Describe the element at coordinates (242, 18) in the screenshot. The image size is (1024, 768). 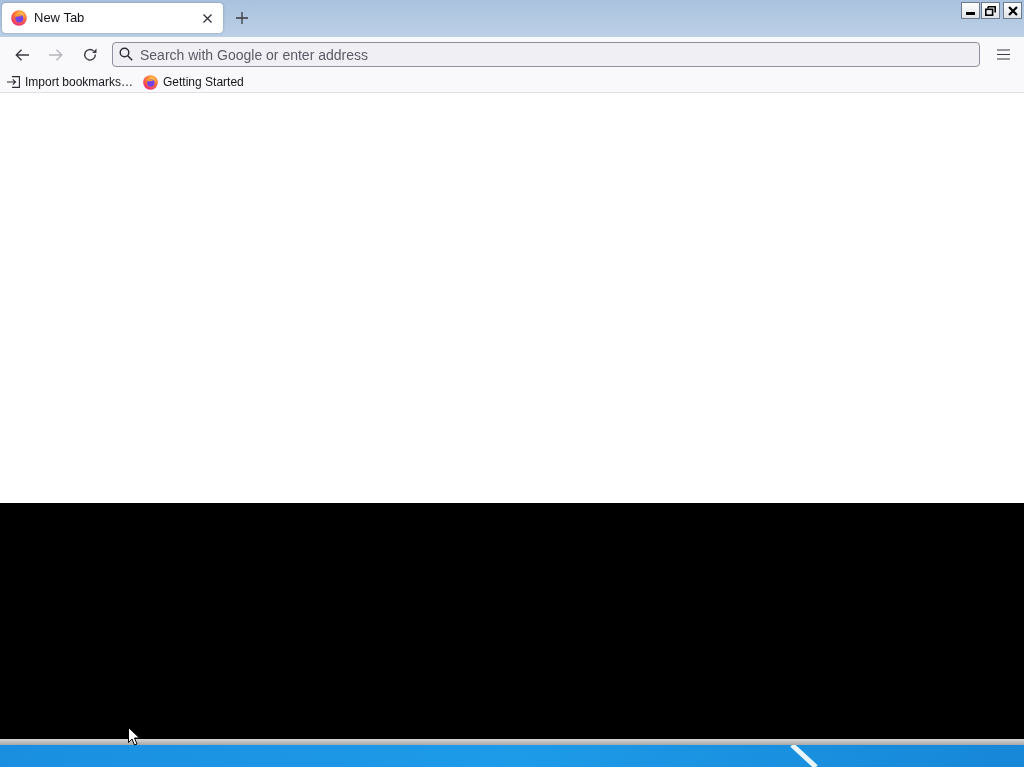
I see `plus-icon` at that location.